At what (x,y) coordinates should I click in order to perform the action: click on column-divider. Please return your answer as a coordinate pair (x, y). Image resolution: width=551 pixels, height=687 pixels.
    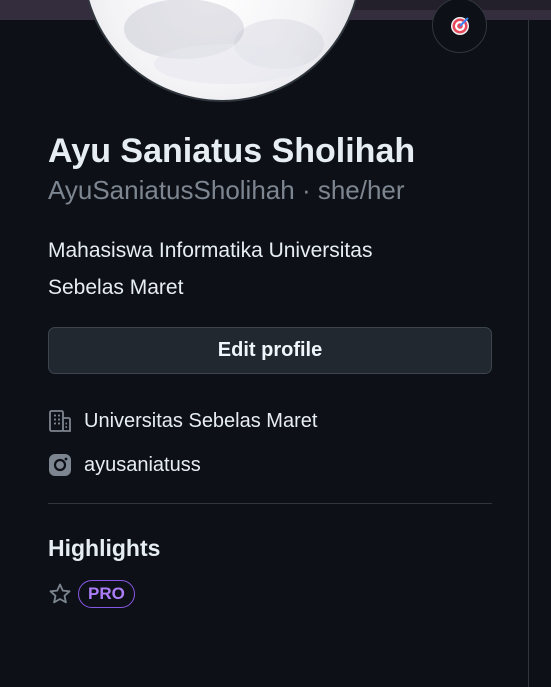
    Looking at the image, I should click on (528, 353).